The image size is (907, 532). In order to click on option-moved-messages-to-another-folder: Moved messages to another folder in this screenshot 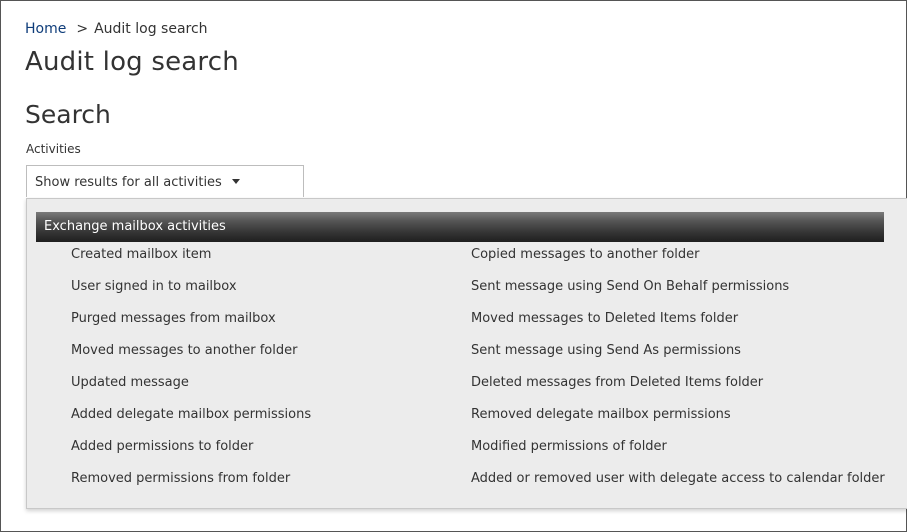, I will do `click(184, 351)`.